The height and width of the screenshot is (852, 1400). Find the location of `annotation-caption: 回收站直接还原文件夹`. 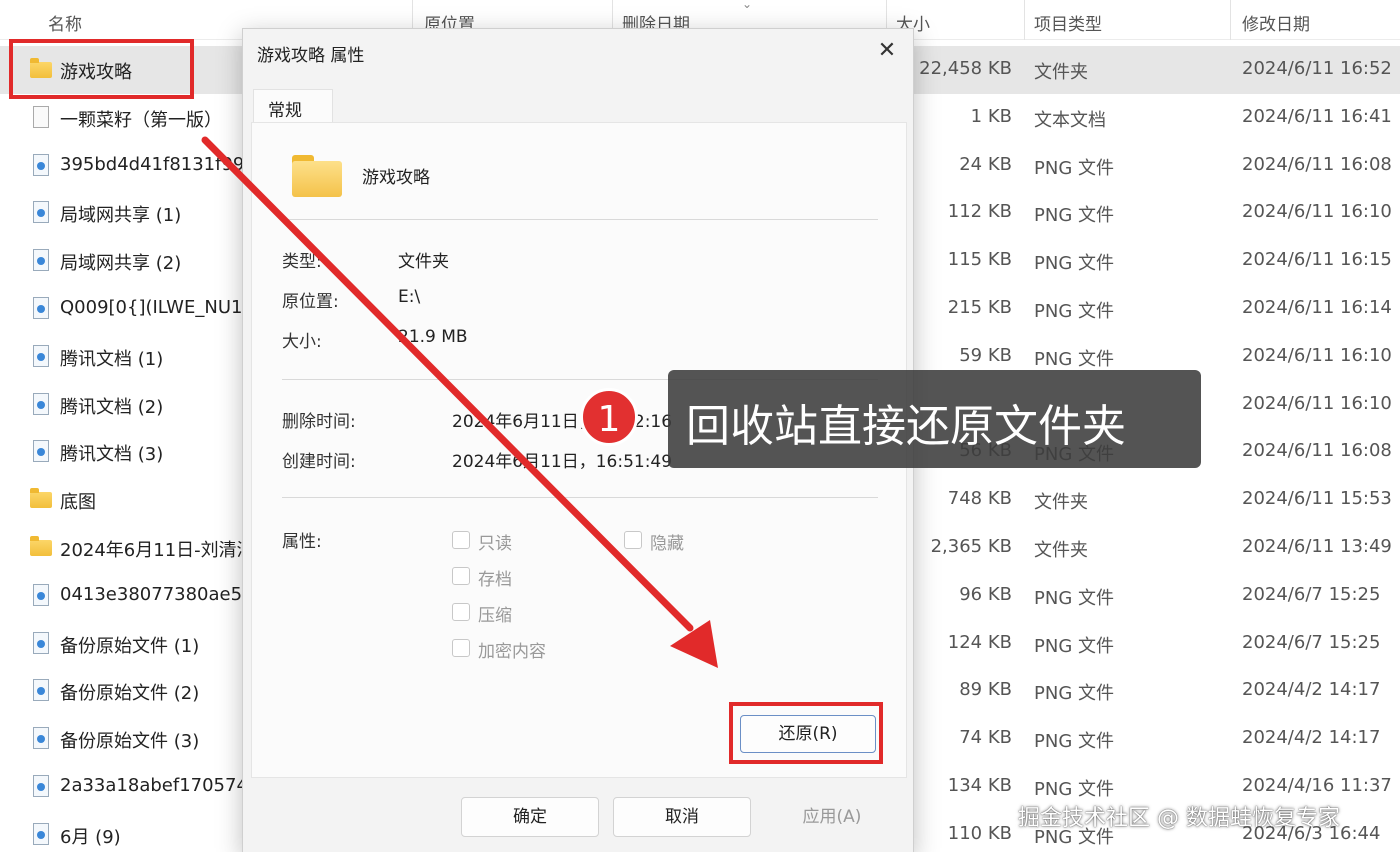

annotation-caption: 回收站直接还原文件夹 is located at coordinates (934, 419).